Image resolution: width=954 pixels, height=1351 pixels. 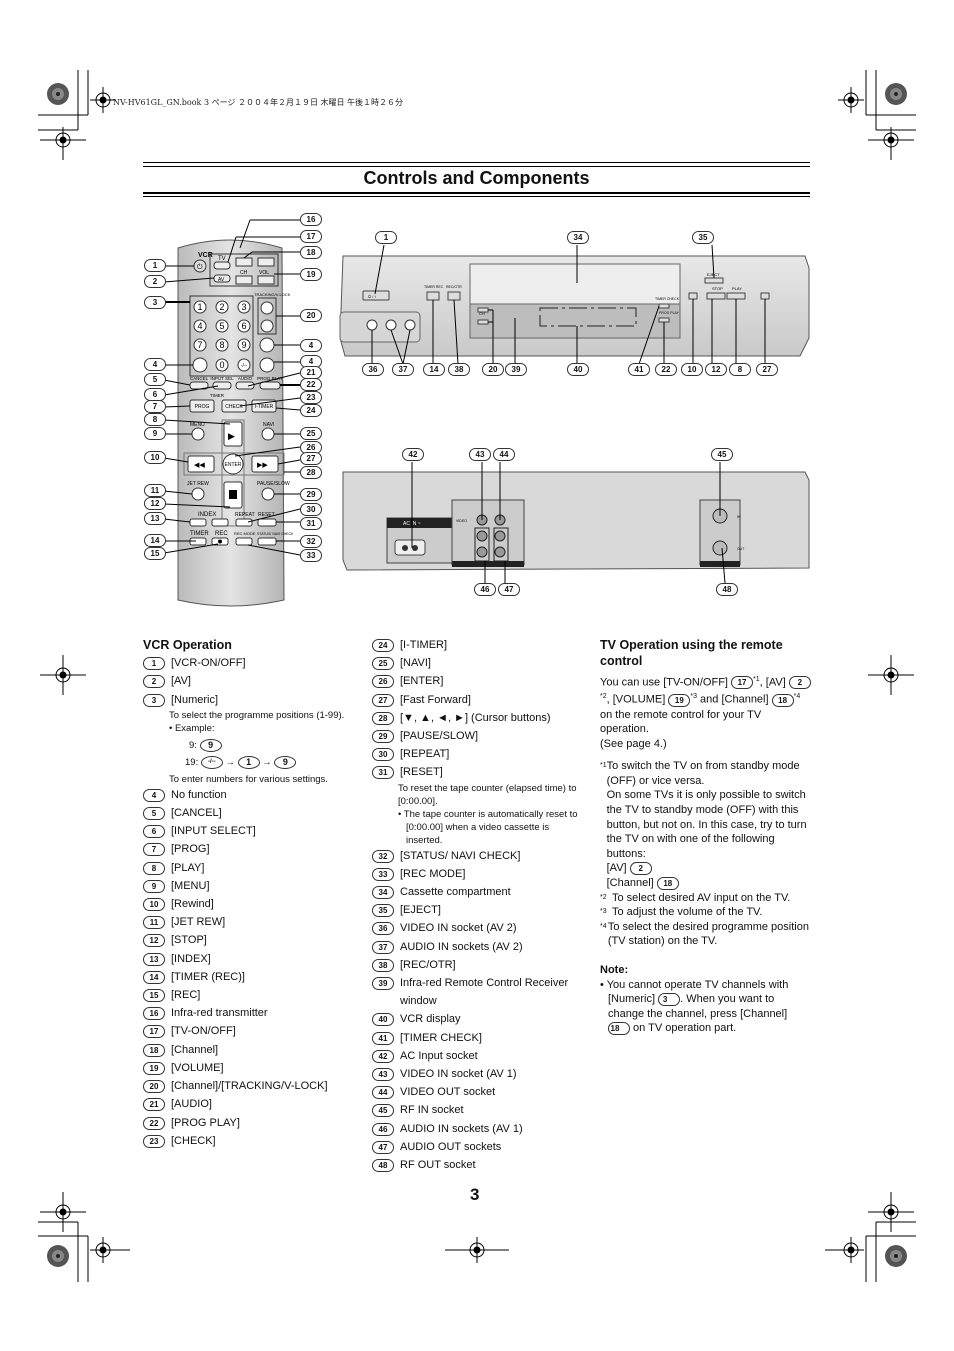 What do you see at coordinates (376, 295) in the screenshot?
I see `front-power-button` at bounding box center [376, 295].